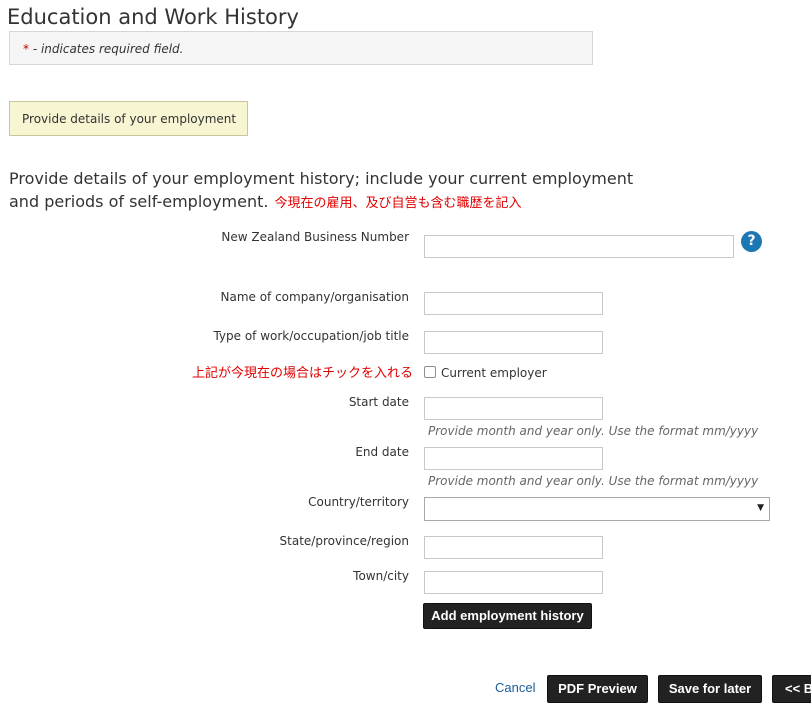 Image resolution: width=811 pixels, height=711 pixels. What do you see at coordinates (301, 48) in the screenshot?
I see `required-field-notice: * - indicates required field.` at bounding box center [301, 48].